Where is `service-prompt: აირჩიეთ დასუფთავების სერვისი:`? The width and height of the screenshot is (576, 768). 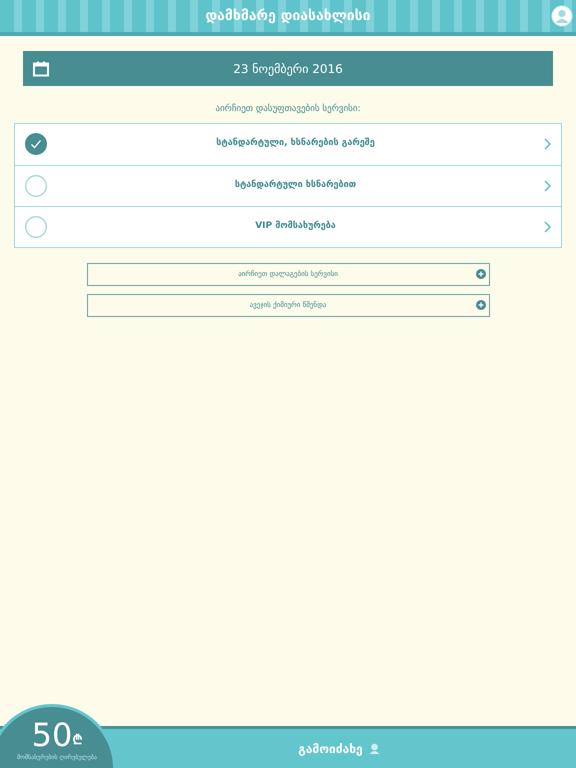 service-prompt: აირჩიეთ დასუფთავების სერვისი: is located at coordinates (288, 109).